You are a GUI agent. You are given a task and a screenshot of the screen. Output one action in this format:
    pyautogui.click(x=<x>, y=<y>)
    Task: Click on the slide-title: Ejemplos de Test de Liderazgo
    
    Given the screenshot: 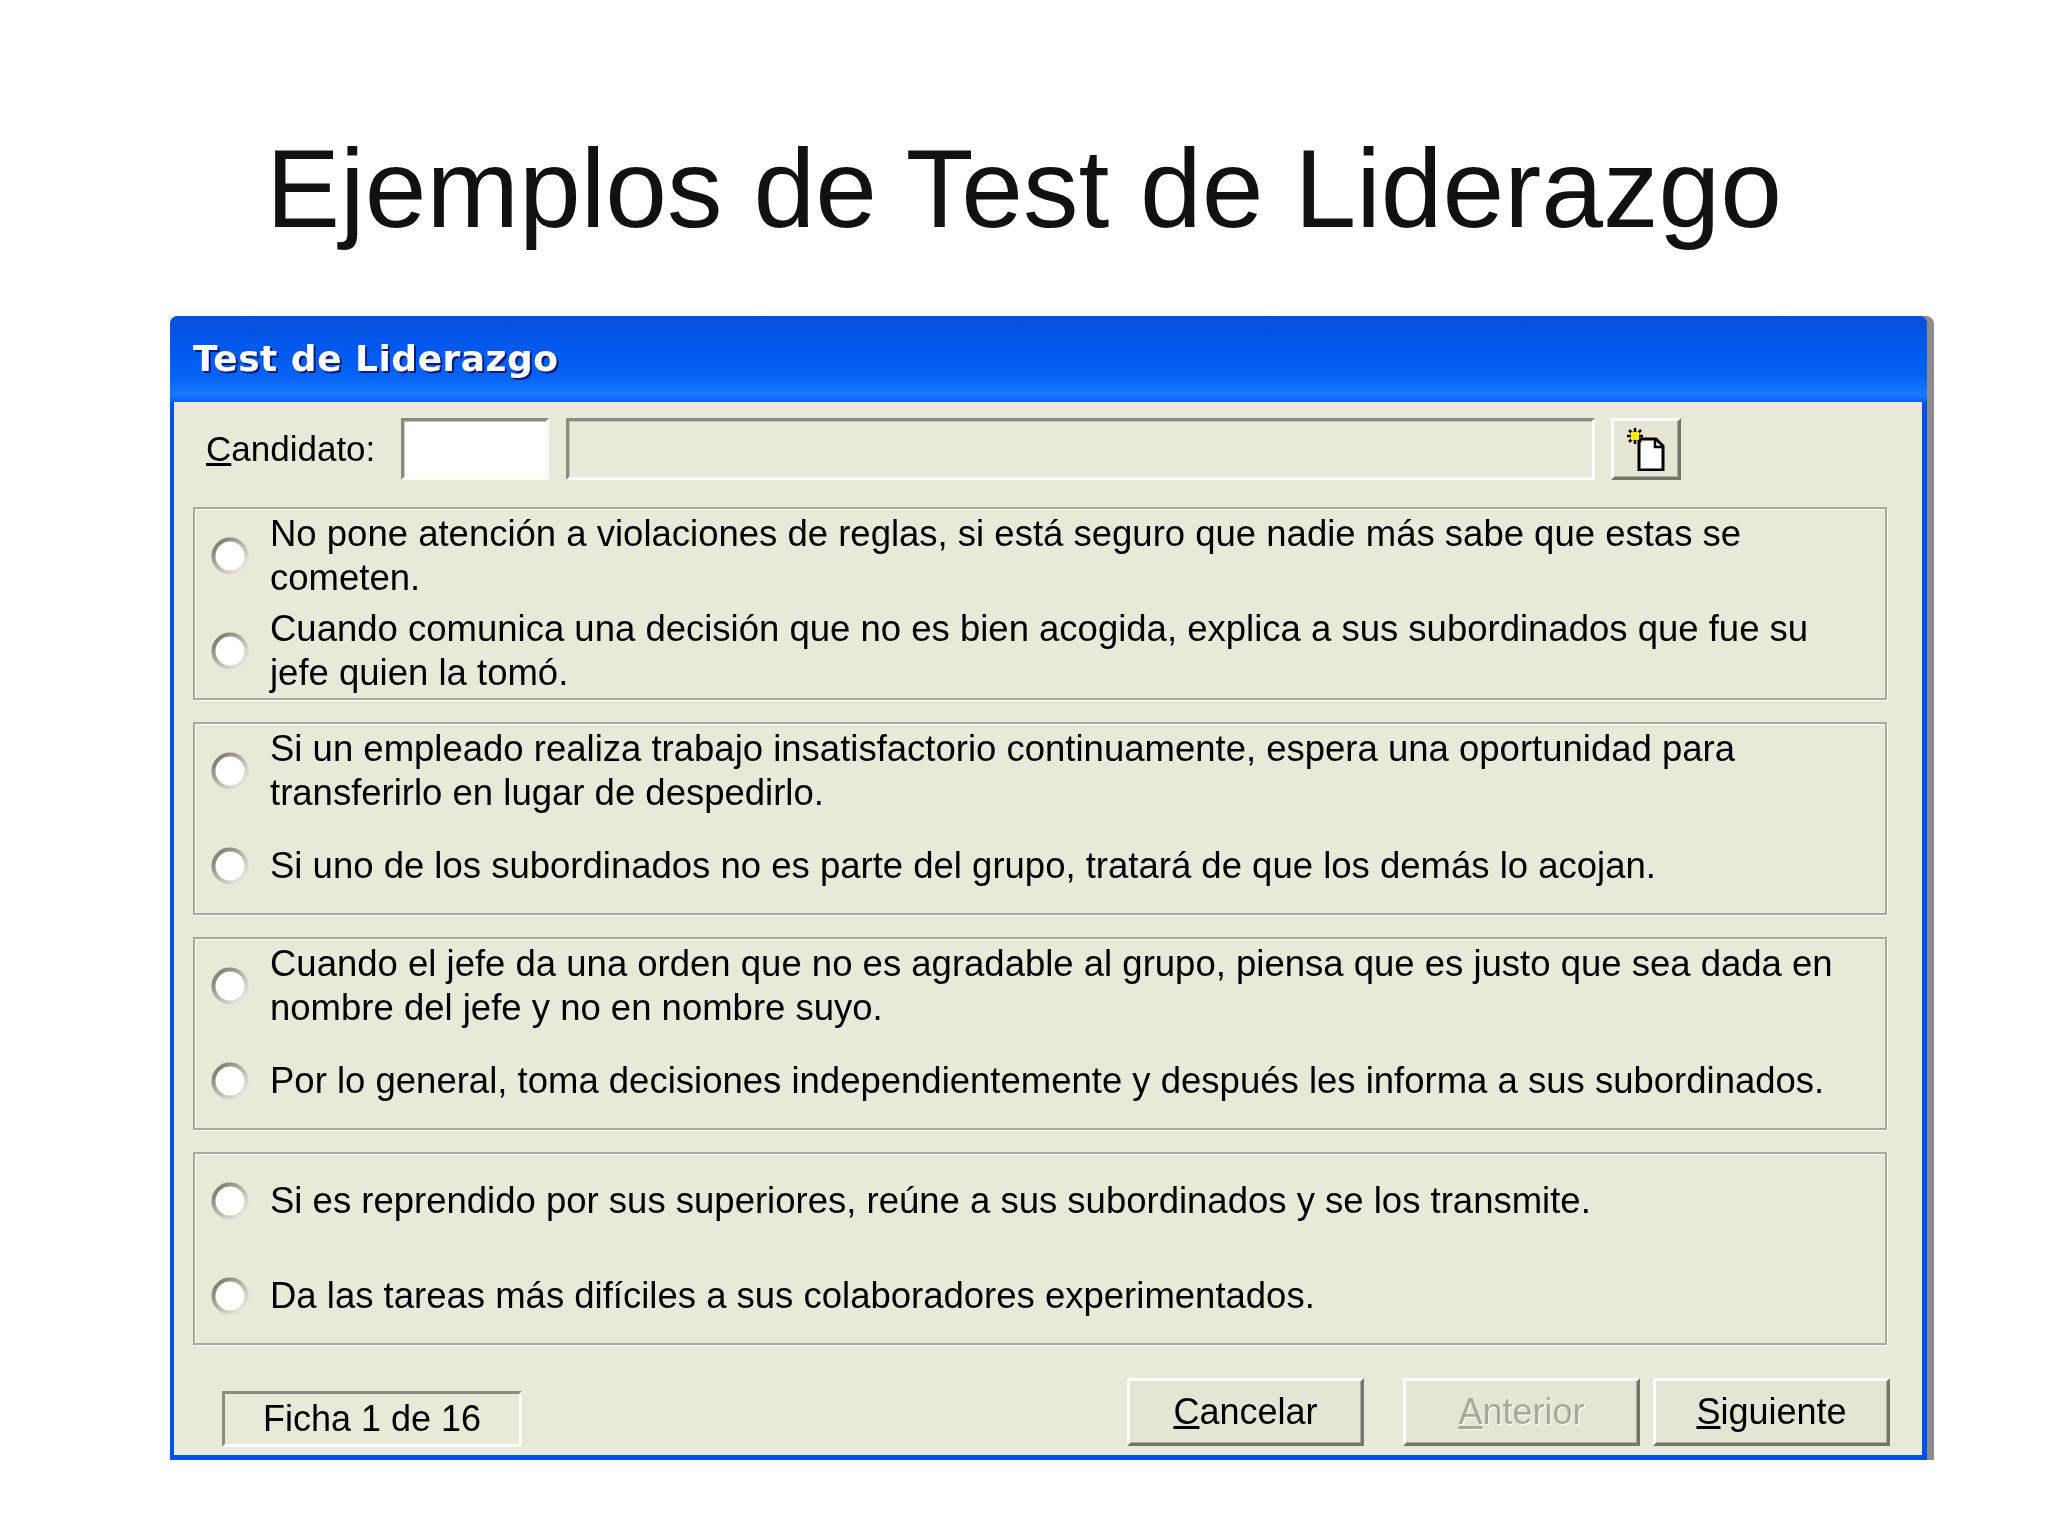 What is the action you would take?
    pyautogui.click(x=1024, y=189)
    